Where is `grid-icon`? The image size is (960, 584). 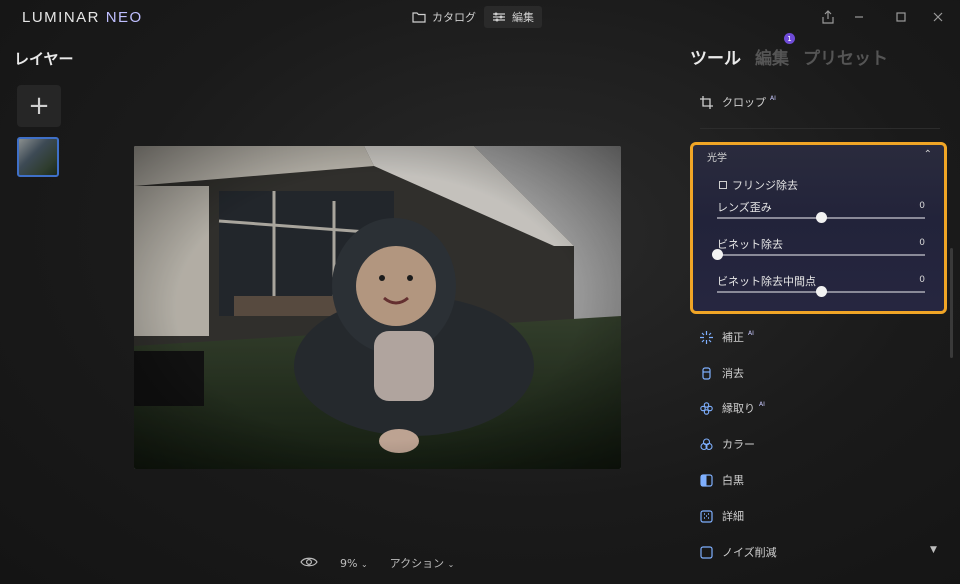
grid-icon is located at coordinates (706, 516).